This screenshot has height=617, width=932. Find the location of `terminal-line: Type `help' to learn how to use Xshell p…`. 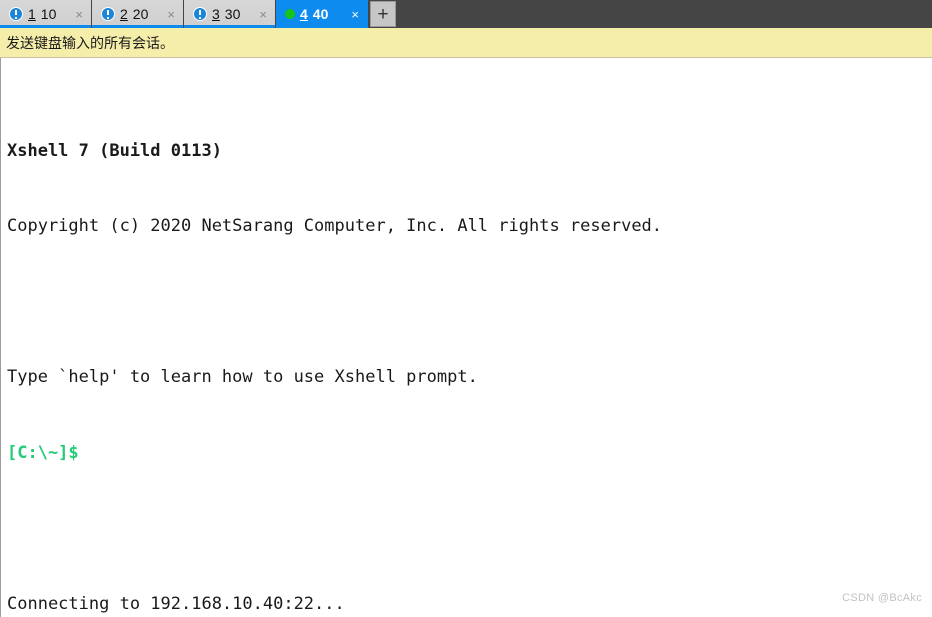

terminal-line: Type `help' to learn how to use Xshell p… is located at coordinates (242, 377).